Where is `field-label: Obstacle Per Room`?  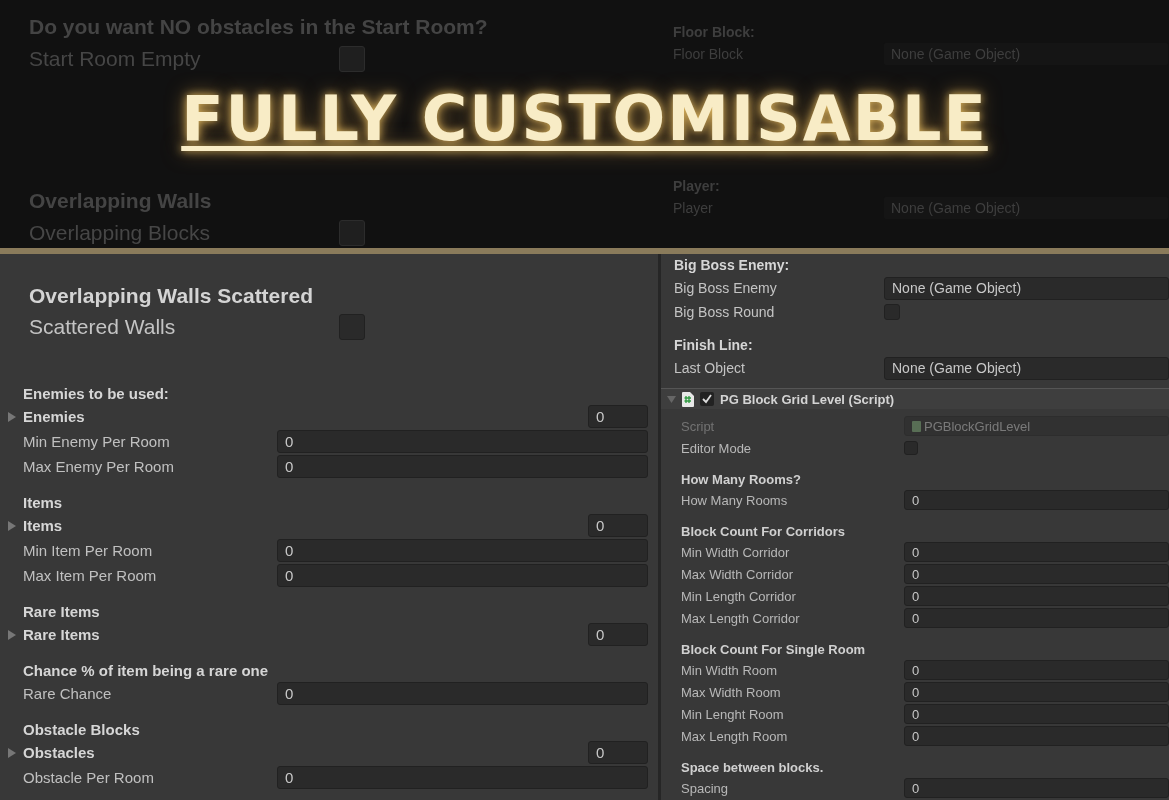 field-label: Obstacle Per Room is located at coordinates (89, 777).